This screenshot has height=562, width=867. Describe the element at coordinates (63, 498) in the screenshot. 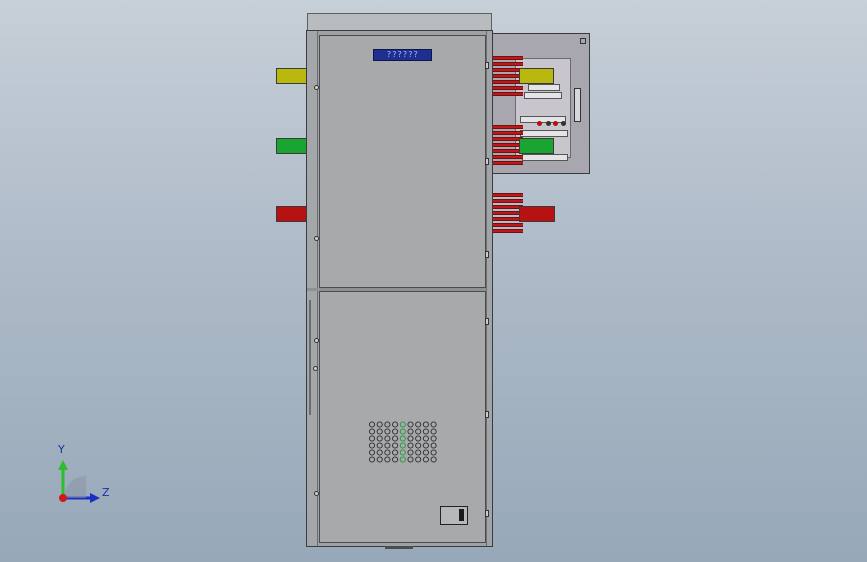

I see `x-axis-dot` at that location.